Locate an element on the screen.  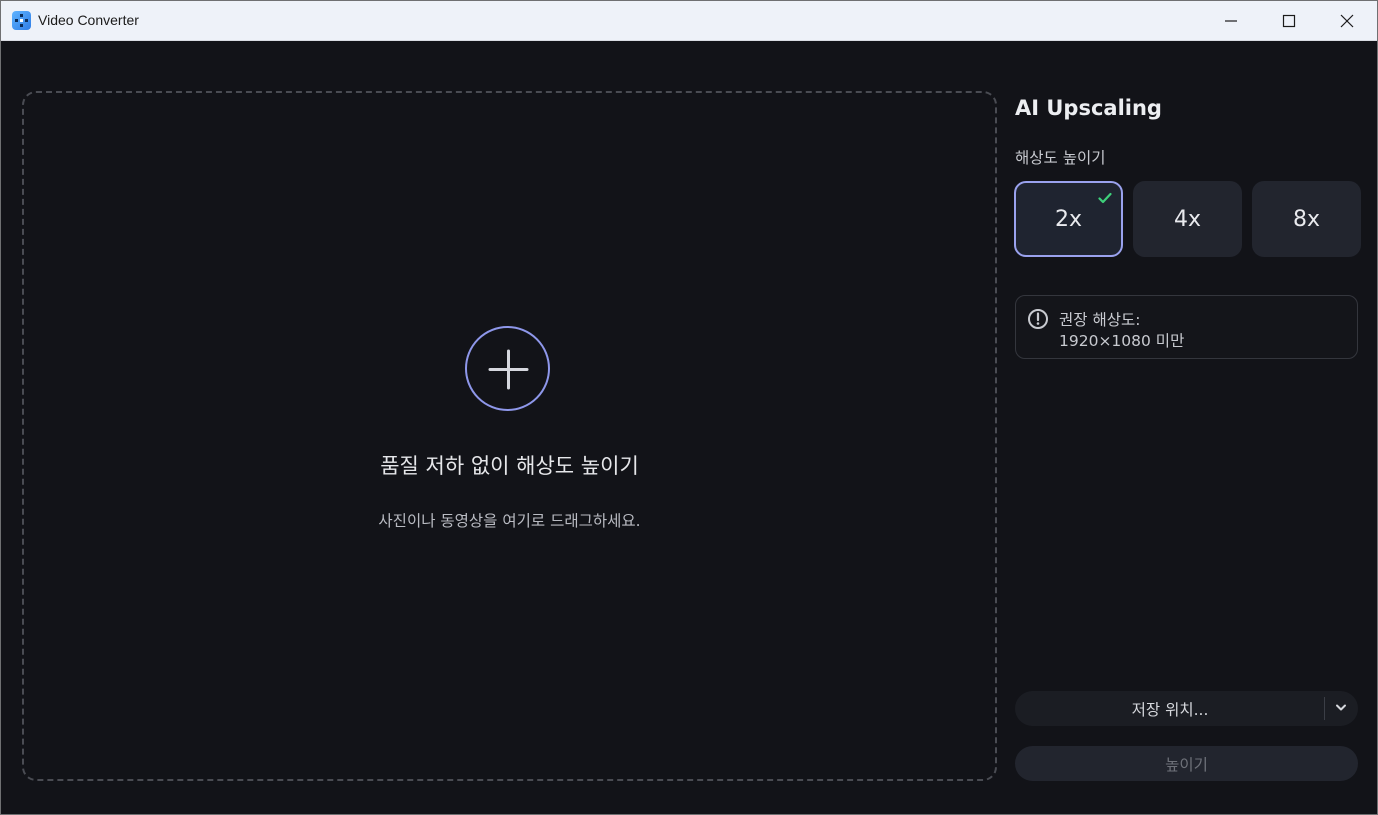
notice-line-1: 권장 해상도: is located at coordinates (1100, 320).